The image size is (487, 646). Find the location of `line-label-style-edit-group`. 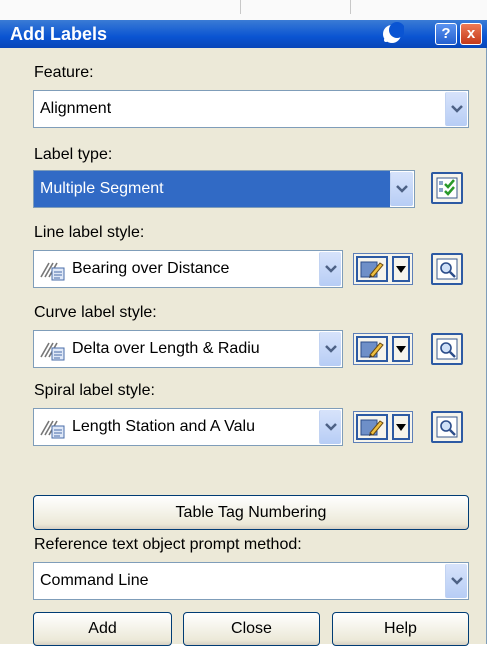

line-label-style-edit-group is located at coordinates (383, 269).